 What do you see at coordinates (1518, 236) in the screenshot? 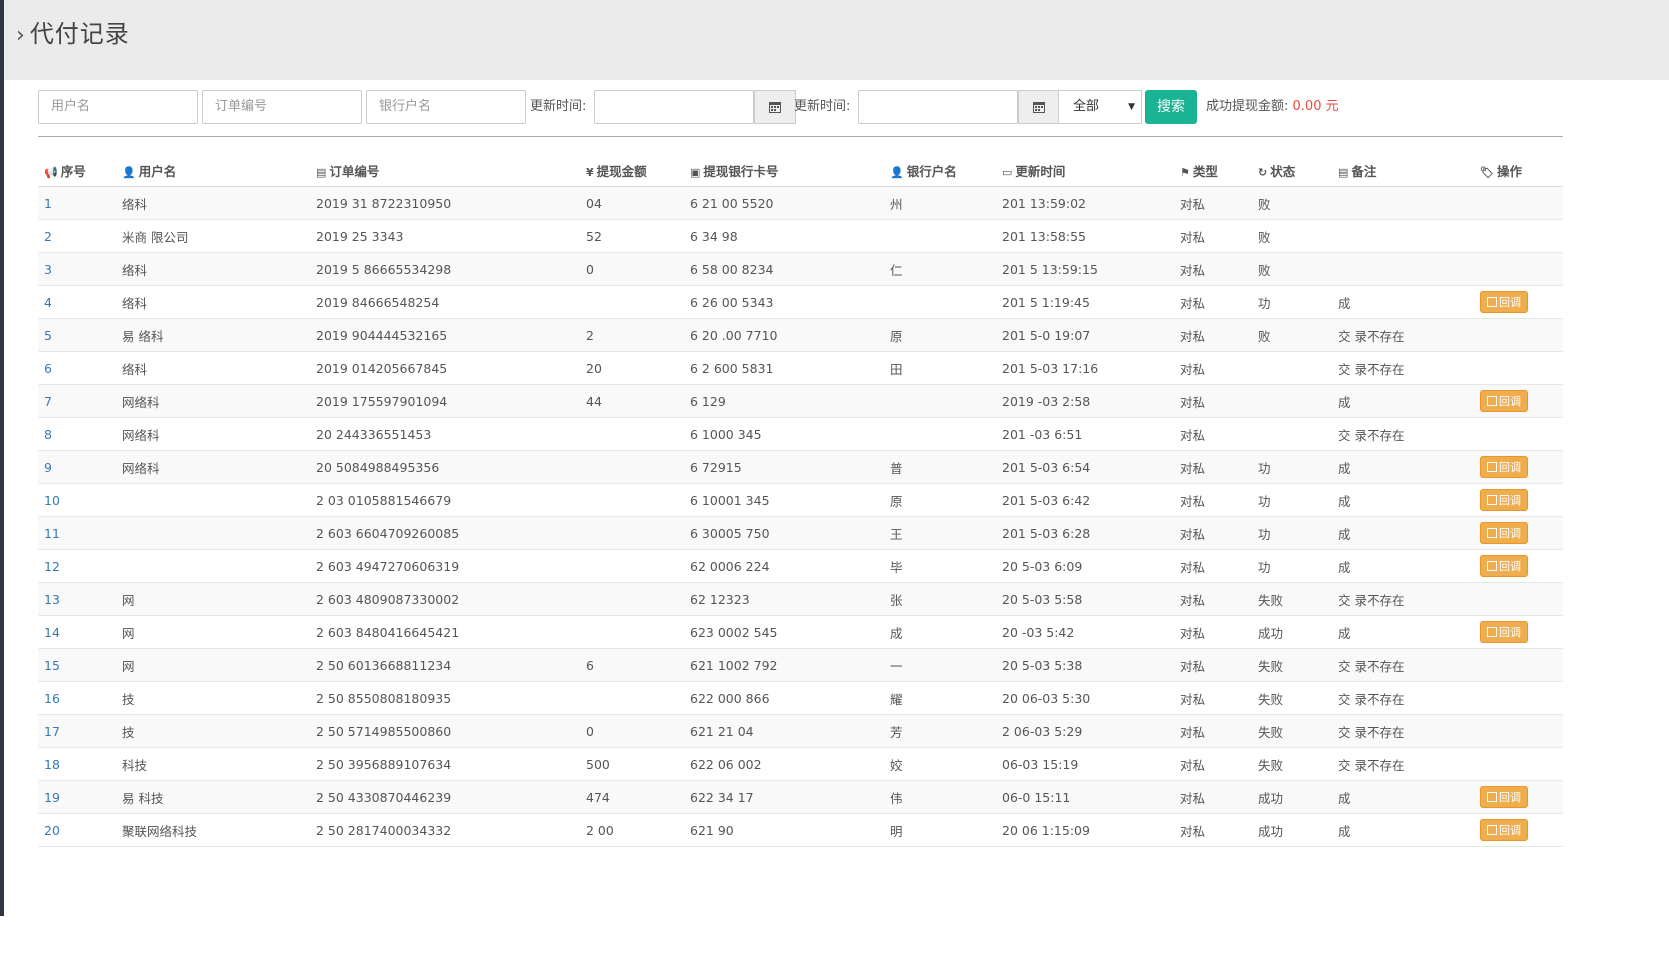
I see `cell-action` at bounding box center [1518, 236].